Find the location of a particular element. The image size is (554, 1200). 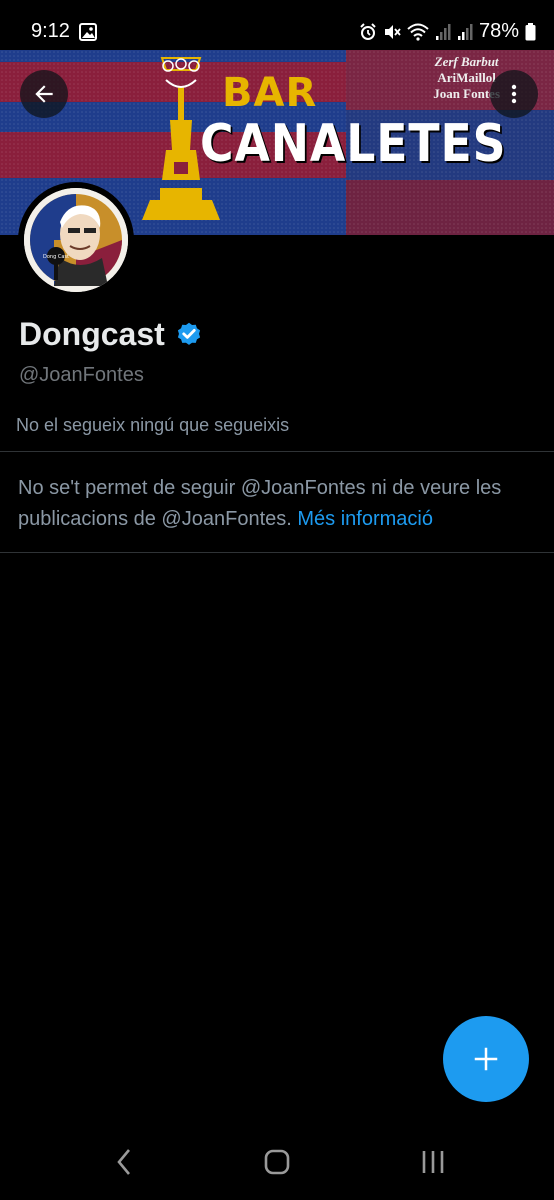

chevron-left-icon is located at coordinates (123, 1162).